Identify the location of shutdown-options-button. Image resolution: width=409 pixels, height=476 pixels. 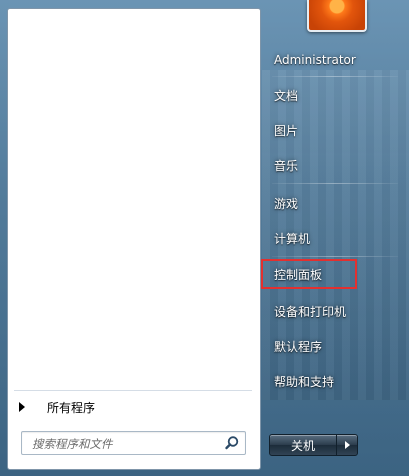
(347, 445).